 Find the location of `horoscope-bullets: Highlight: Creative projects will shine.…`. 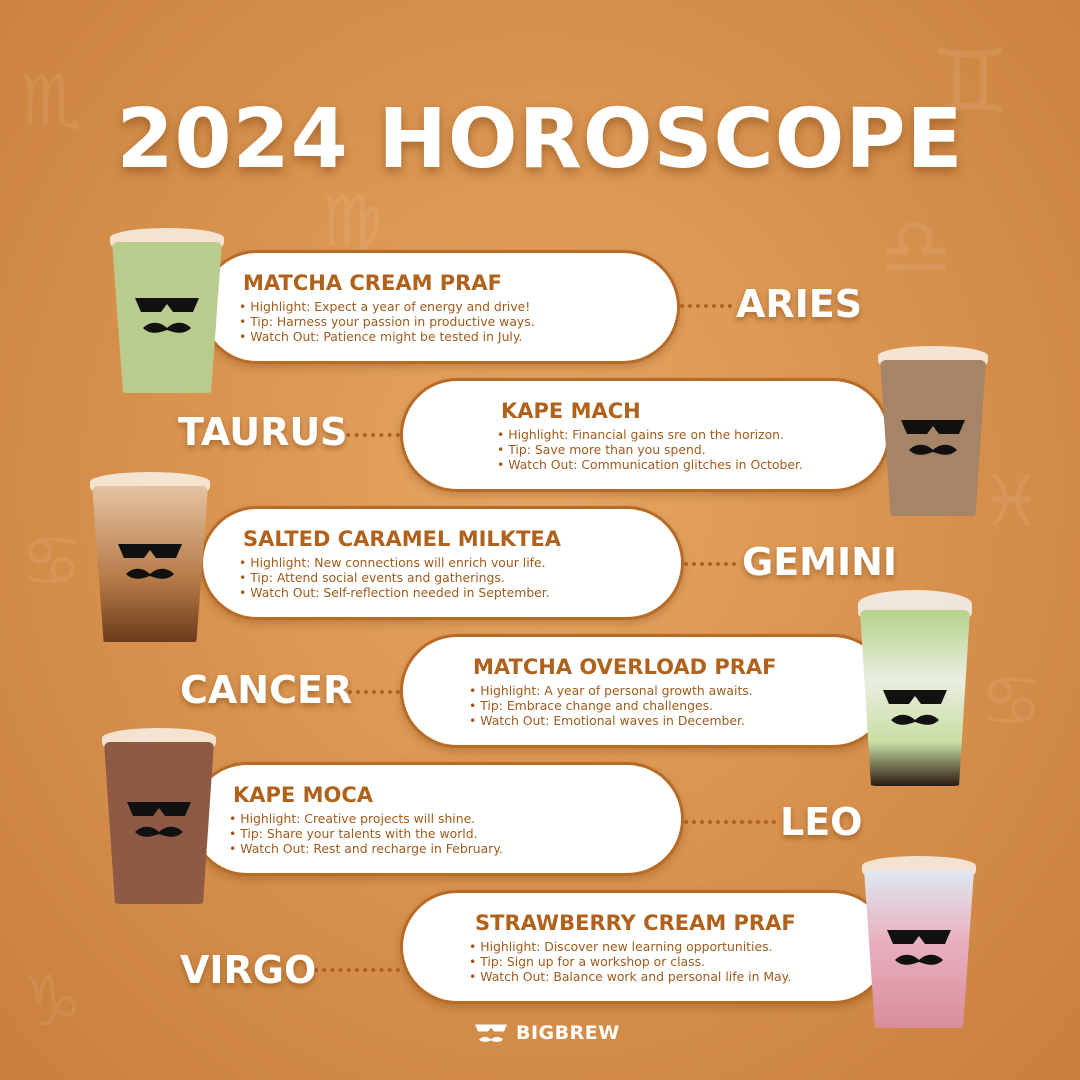

horoscope-bullets: Highlight: Creative projects will shine.… is located at coordinates (366, 833).